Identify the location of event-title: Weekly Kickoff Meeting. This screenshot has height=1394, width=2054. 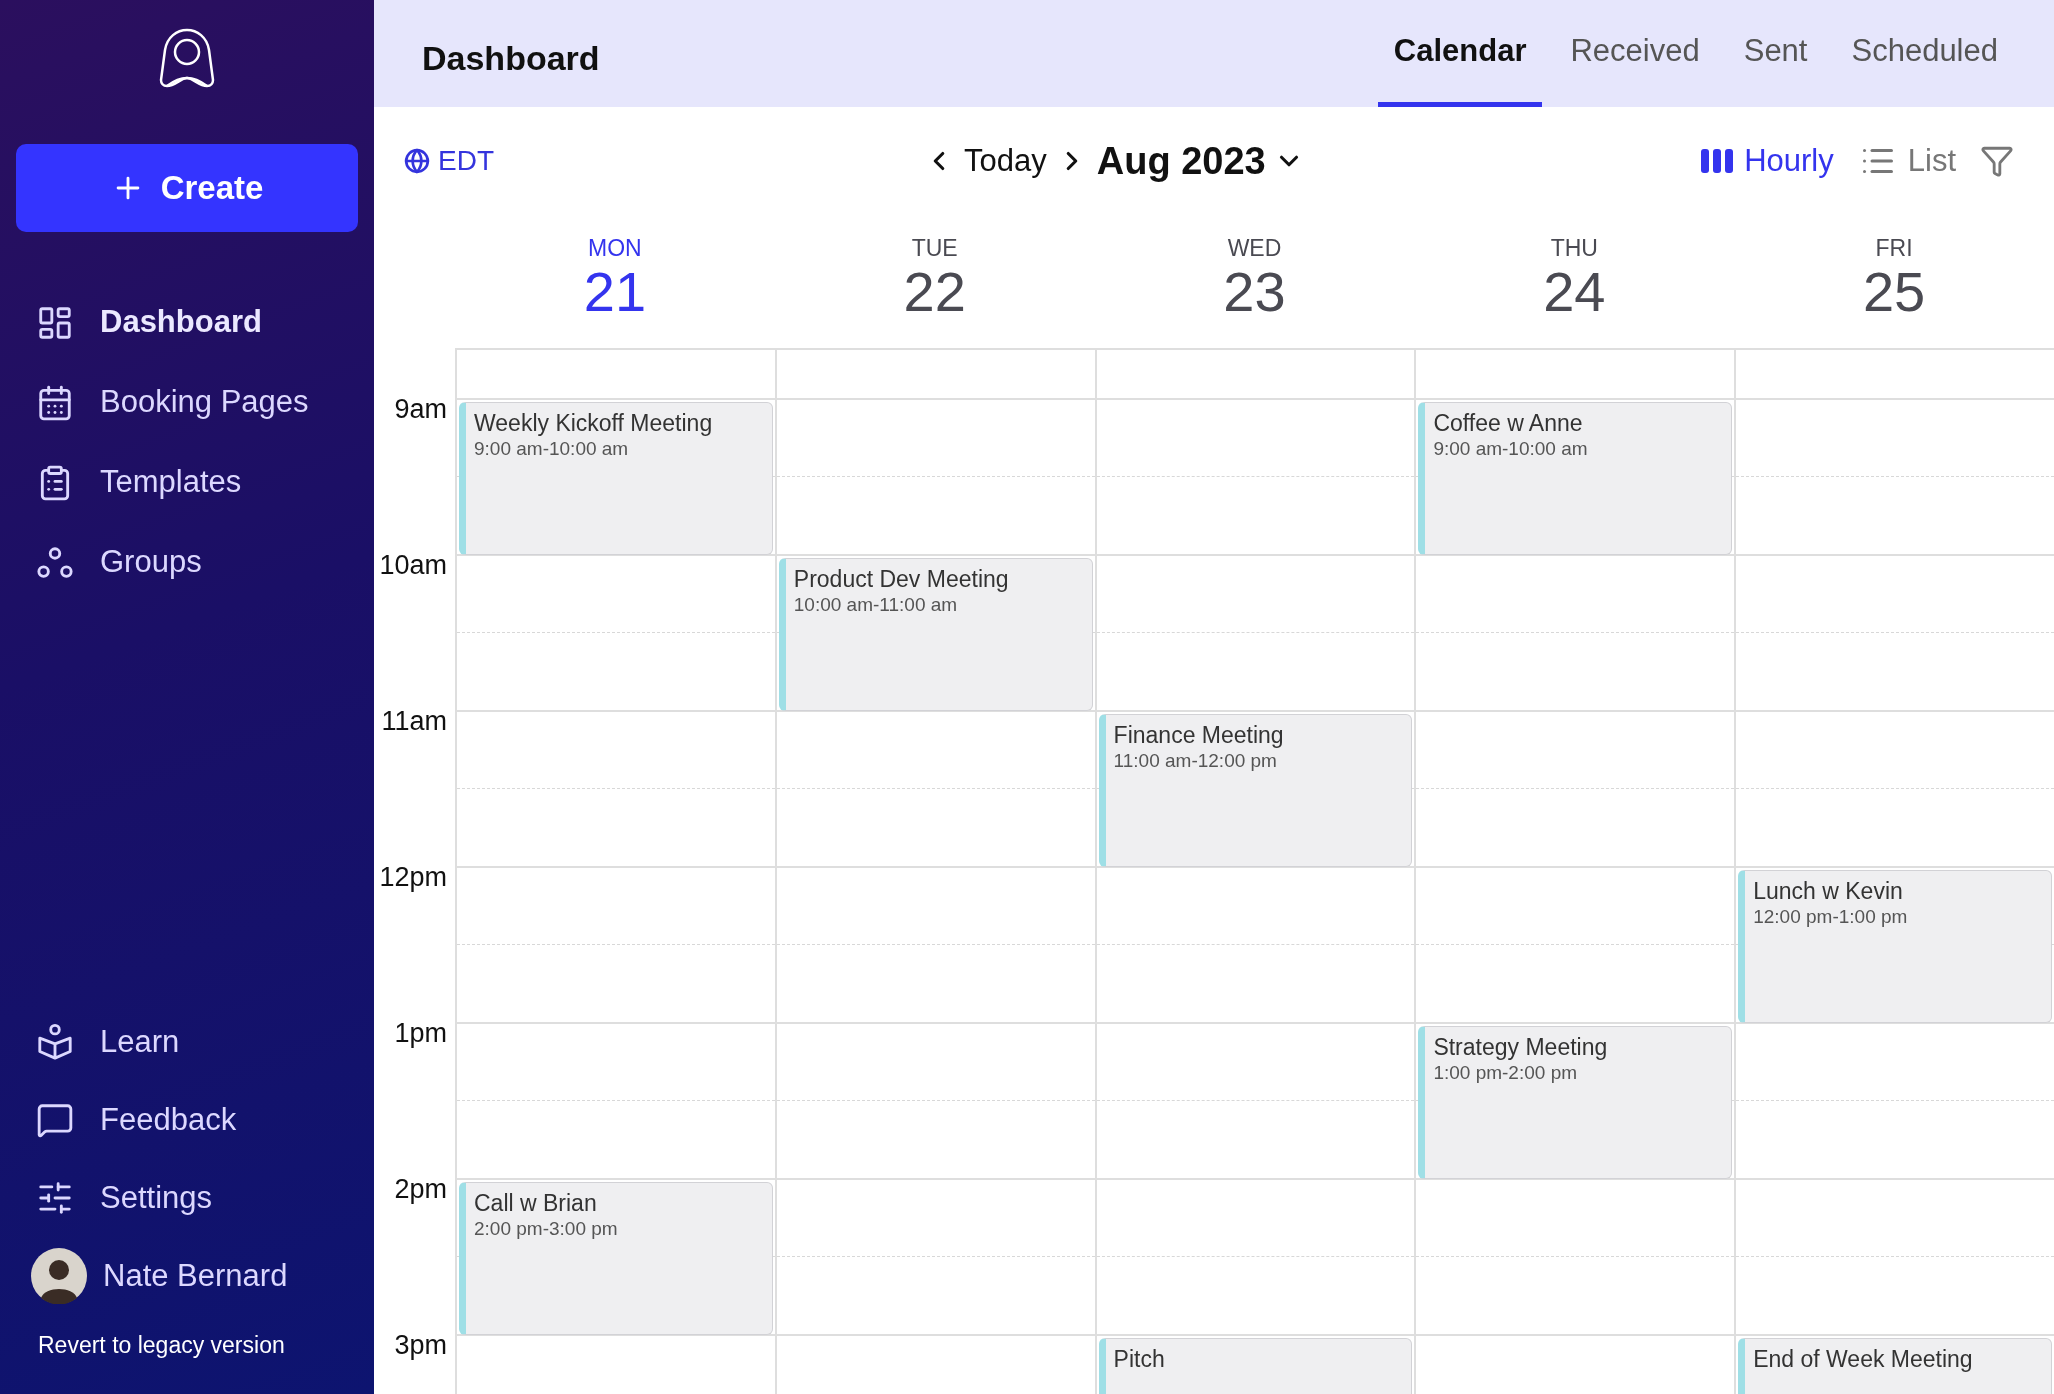
(594, 423).